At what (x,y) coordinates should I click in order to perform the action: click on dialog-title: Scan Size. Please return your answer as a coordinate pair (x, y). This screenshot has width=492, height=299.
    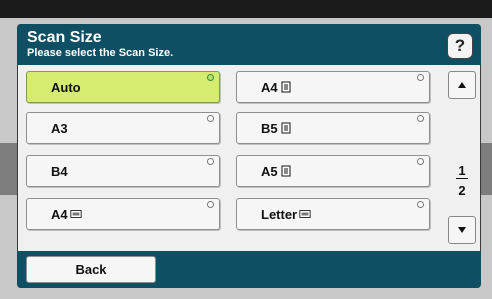
    Looking at the image, I should click on (64, 37).